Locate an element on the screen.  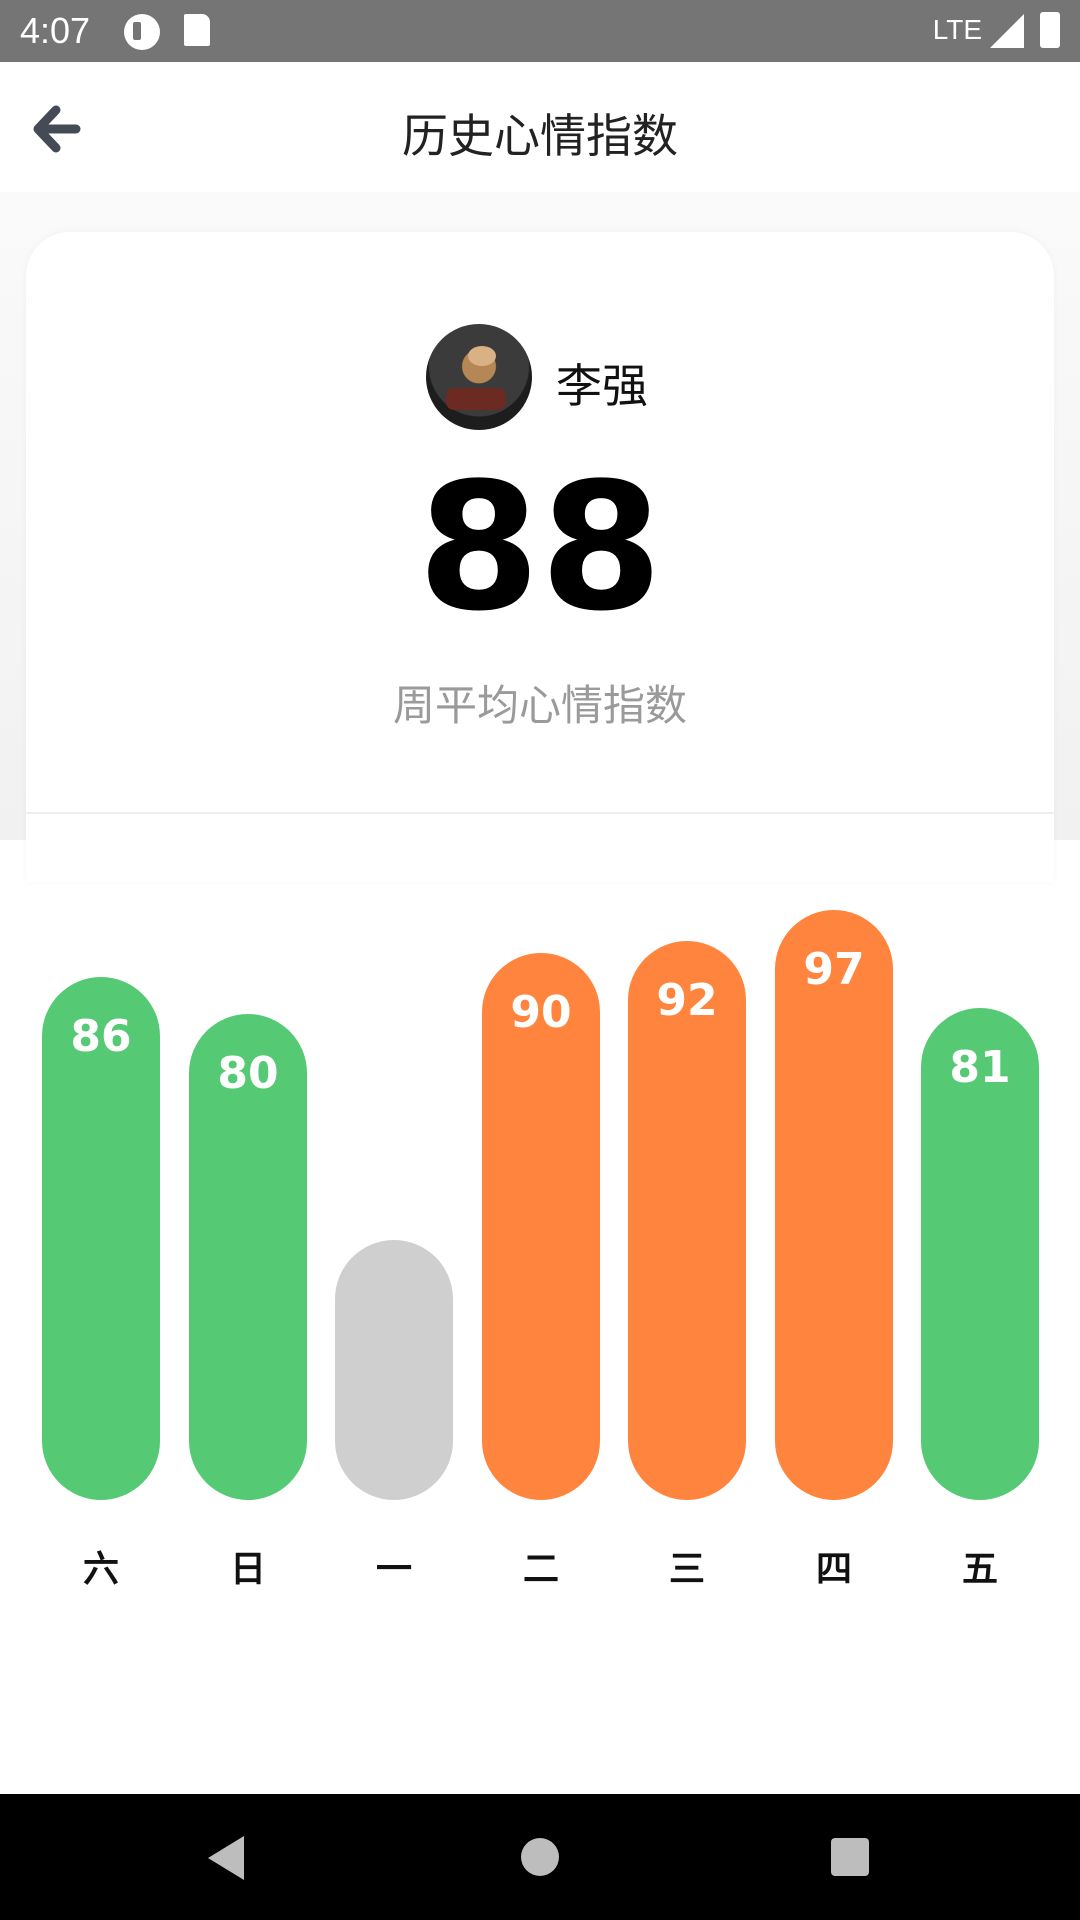
chart-bar-value: 92 is located at coordinates (687, 1000).